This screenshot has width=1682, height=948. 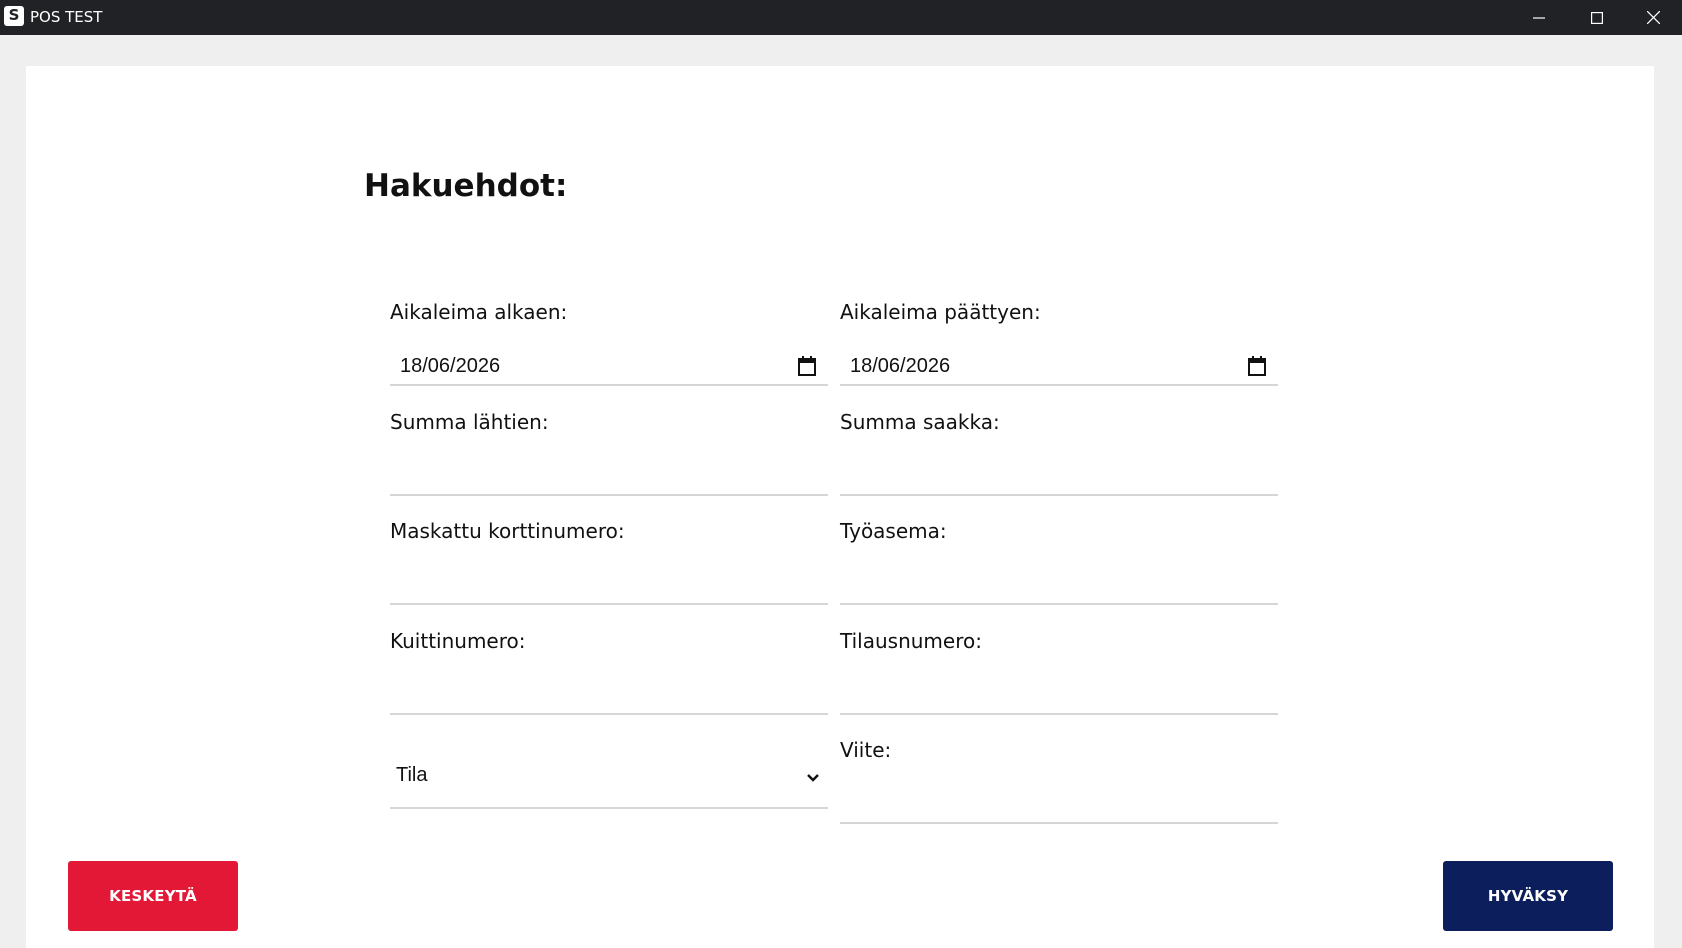 I want to click on sum-to-input, so click(x=1059, y=474).